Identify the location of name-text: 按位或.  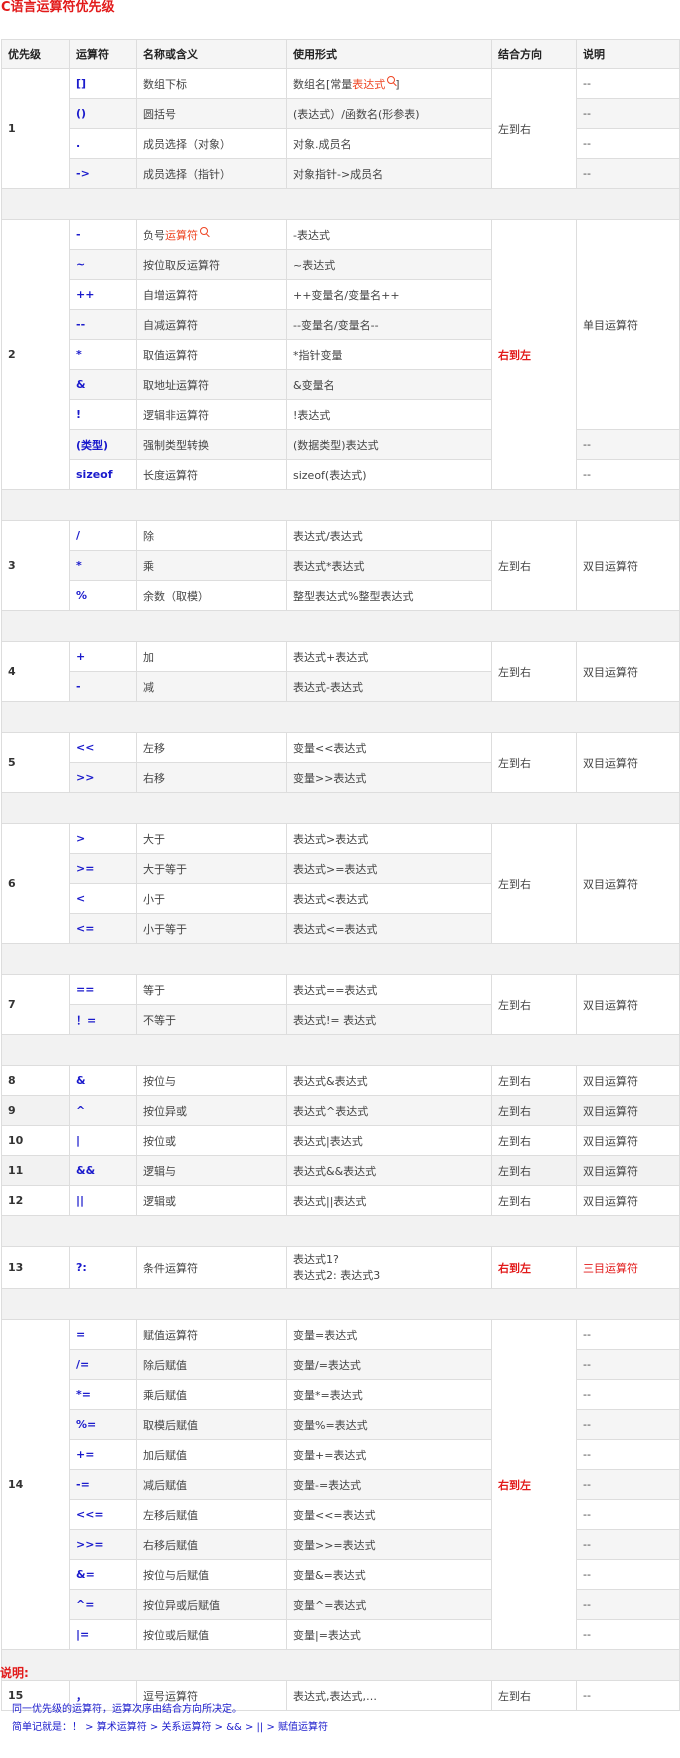
(159, 1141).